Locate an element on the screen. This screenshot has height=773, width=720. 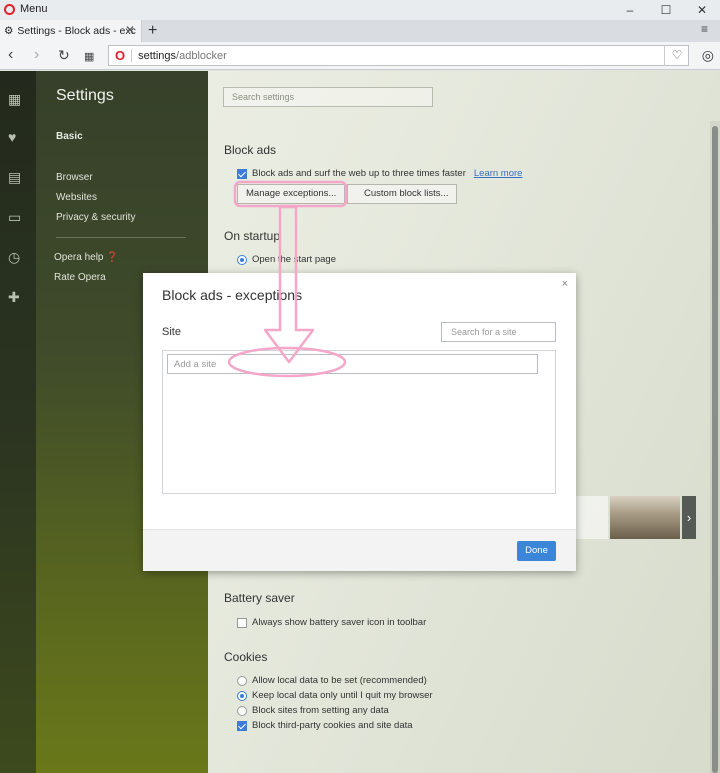
opera-badge-icon: O is located at coordinates (120, 55).